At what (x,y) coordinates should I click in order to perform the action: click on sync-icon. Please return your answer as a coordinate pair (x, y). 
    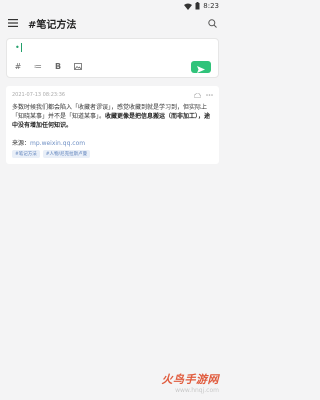
    Looking at the image, I should click on (197, 95).